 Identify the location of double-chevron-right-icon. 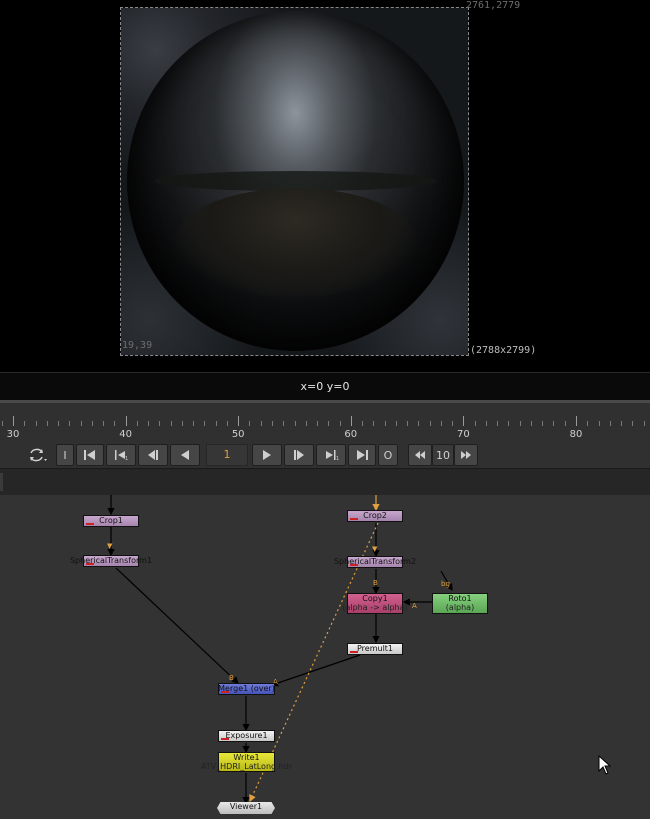
(466, 455).